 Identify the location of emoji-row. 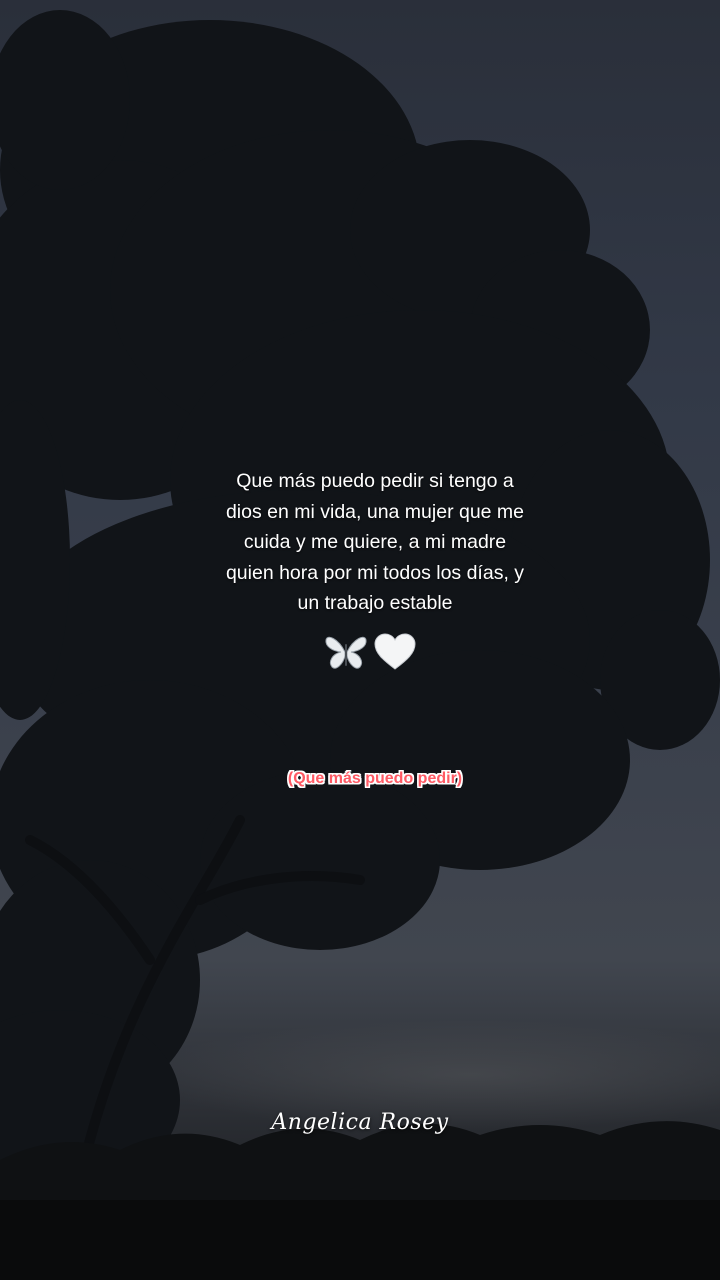
(370, 652).